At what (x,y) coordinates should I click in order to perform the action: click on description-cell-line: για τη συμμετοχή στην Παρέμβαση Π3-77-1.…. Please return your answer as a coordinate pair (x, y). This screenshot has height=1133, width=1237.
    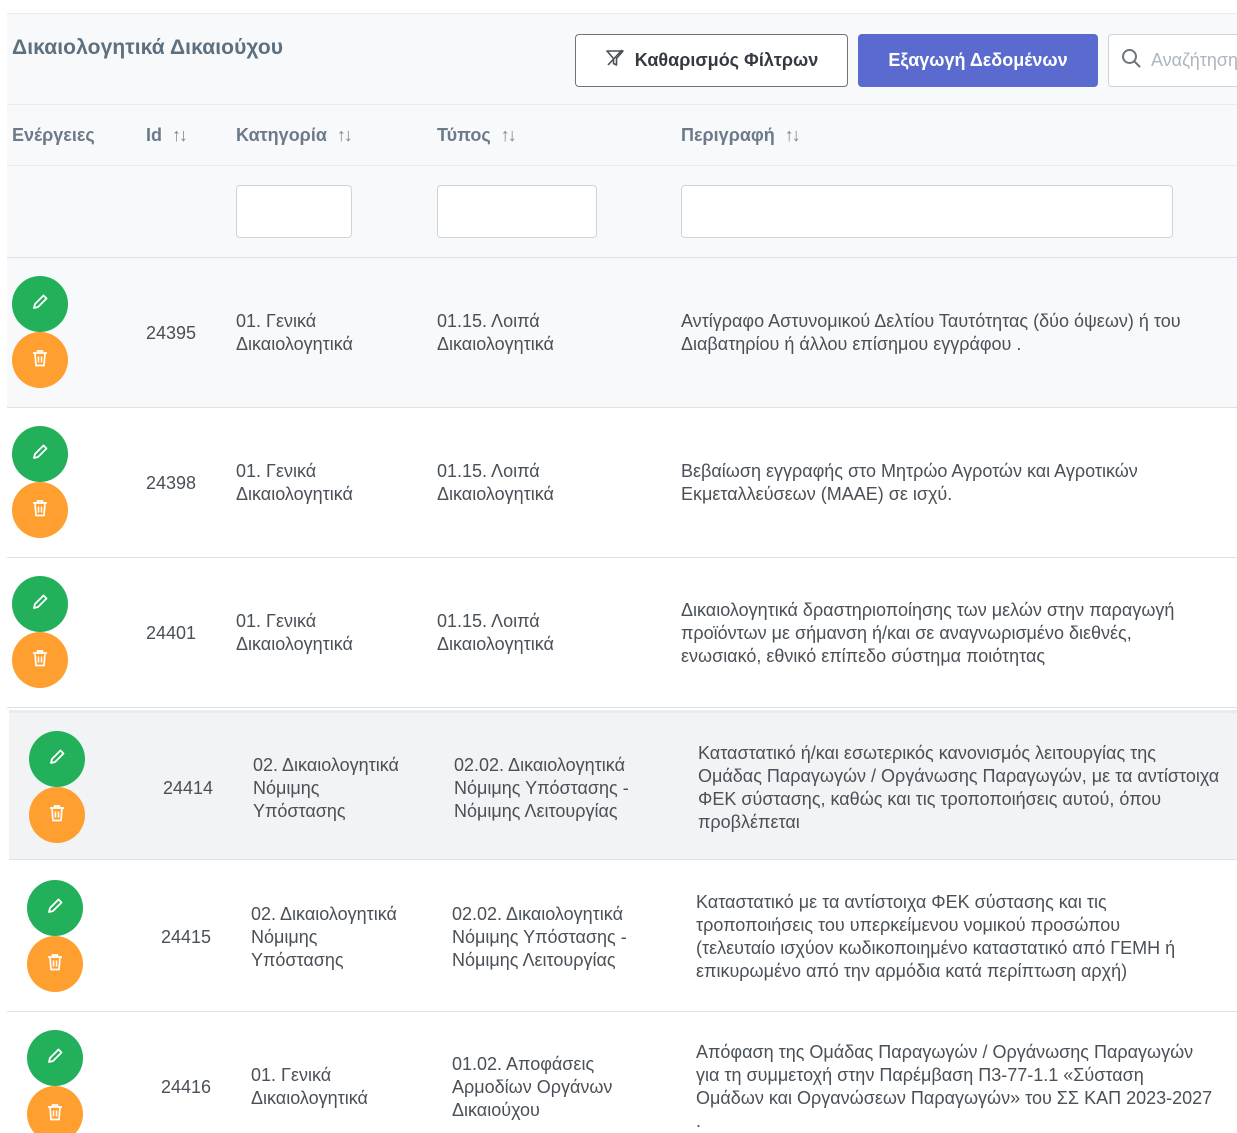
    Looking at the image, I should click on (920, 1075).